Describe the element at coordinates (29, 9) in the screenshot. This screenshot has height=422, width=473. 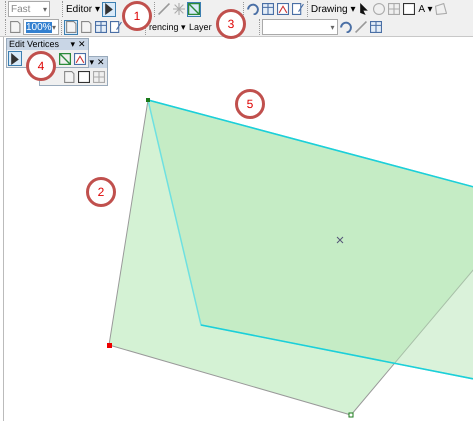
I see `dropdown-field: Fast ▾` at that location.